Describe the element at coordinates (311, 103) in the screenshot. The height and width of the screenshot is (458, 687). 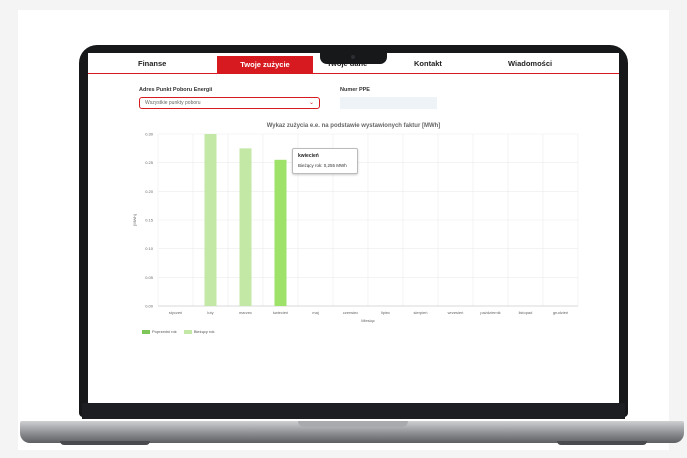
I see `chevron-down-icon: ⌄` at that location.